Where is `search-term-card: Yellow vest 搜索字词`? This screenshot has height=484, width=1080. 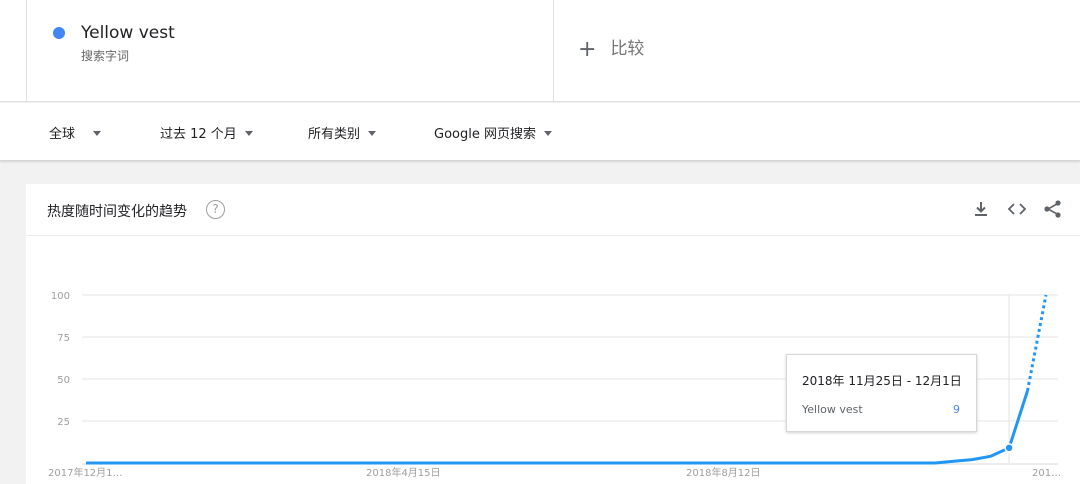 search-term-card: Yellow vest 搜索字词 is located at coordinates (290, 51).